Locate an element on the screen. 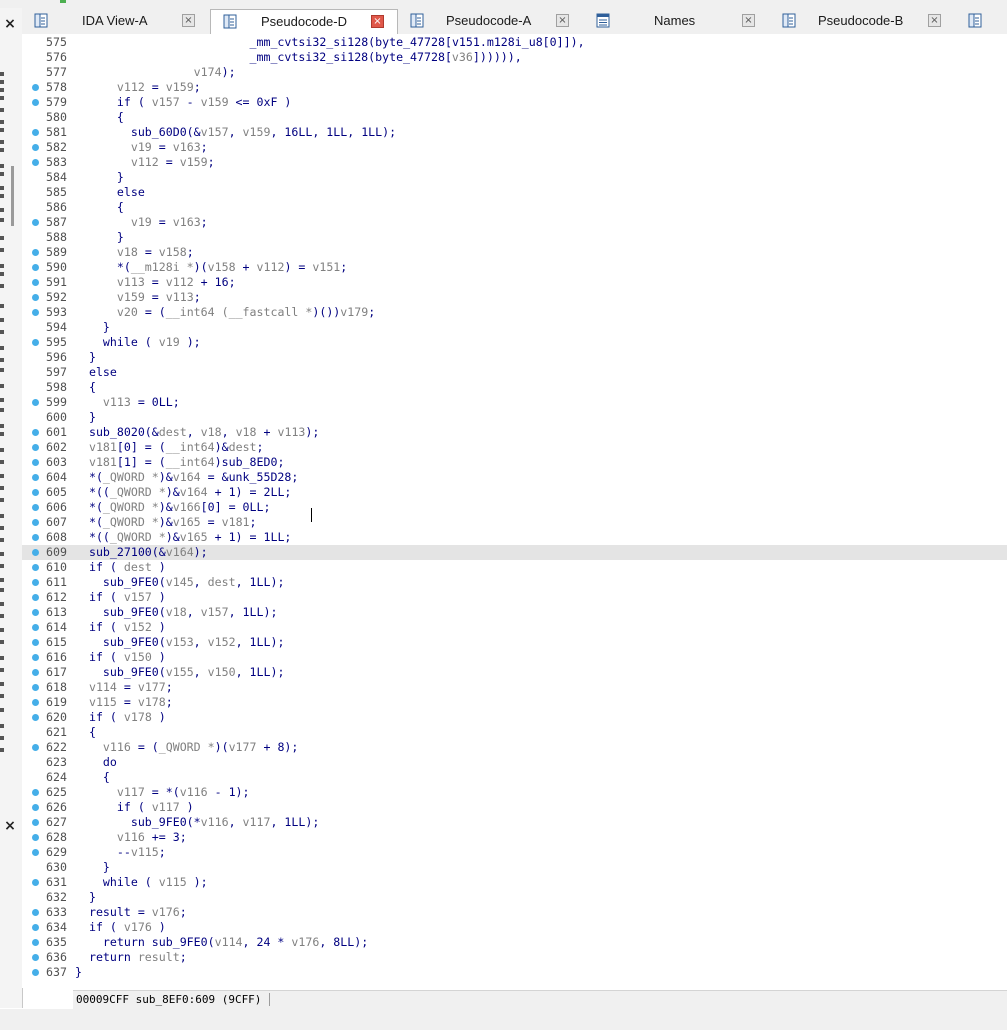 The image size is (1007, 1030). code-line: 614 if ( v152 ) is located at coordinates (514, 627).